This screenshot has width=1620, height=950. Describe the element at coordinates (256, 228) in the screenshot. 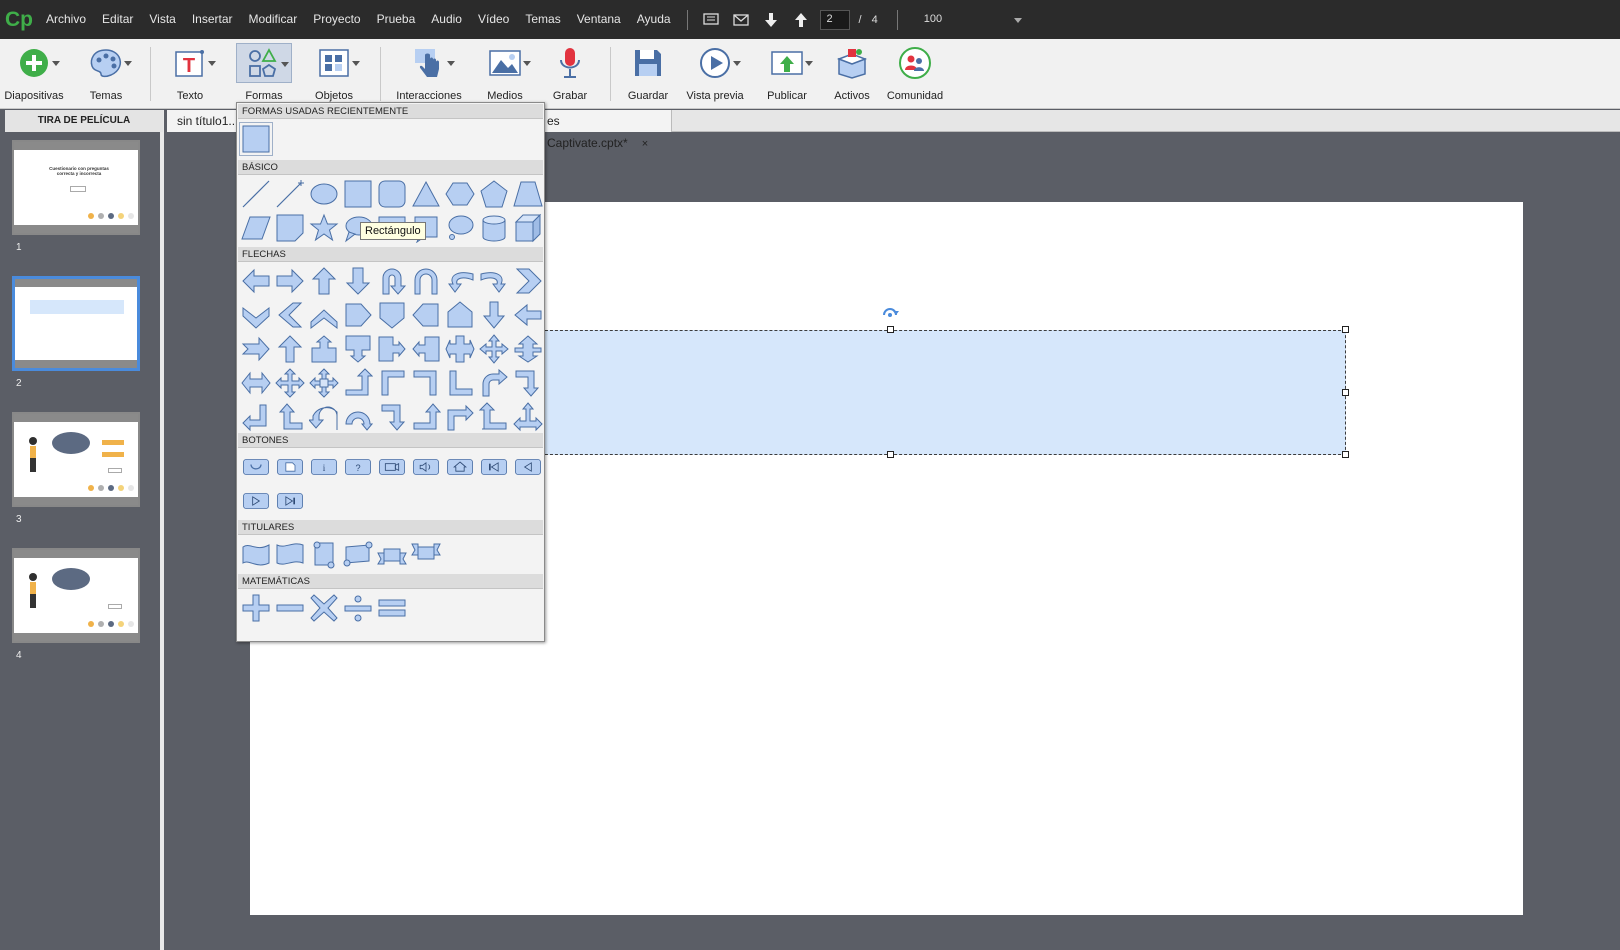

I see `shape-parallelogram` at that location.